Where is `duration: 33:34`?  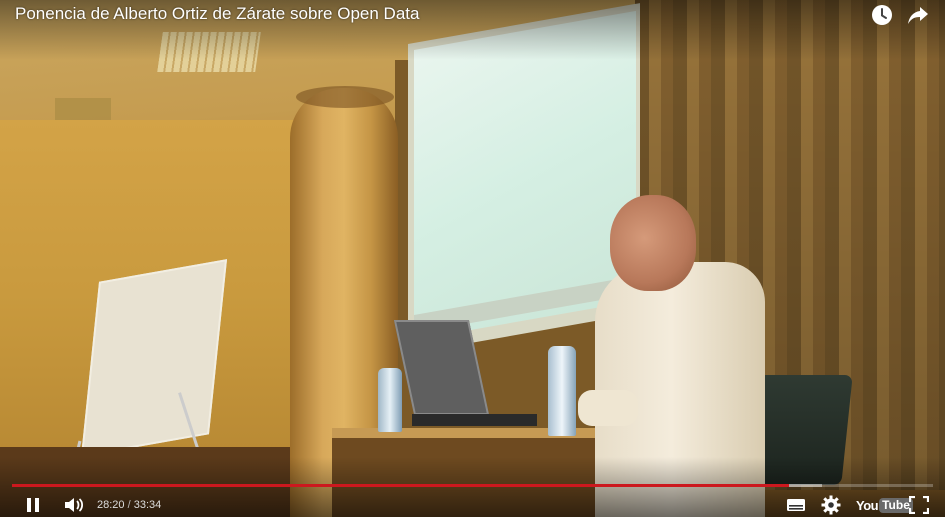
duration: 33:34 is located at coordinates (147, 505).